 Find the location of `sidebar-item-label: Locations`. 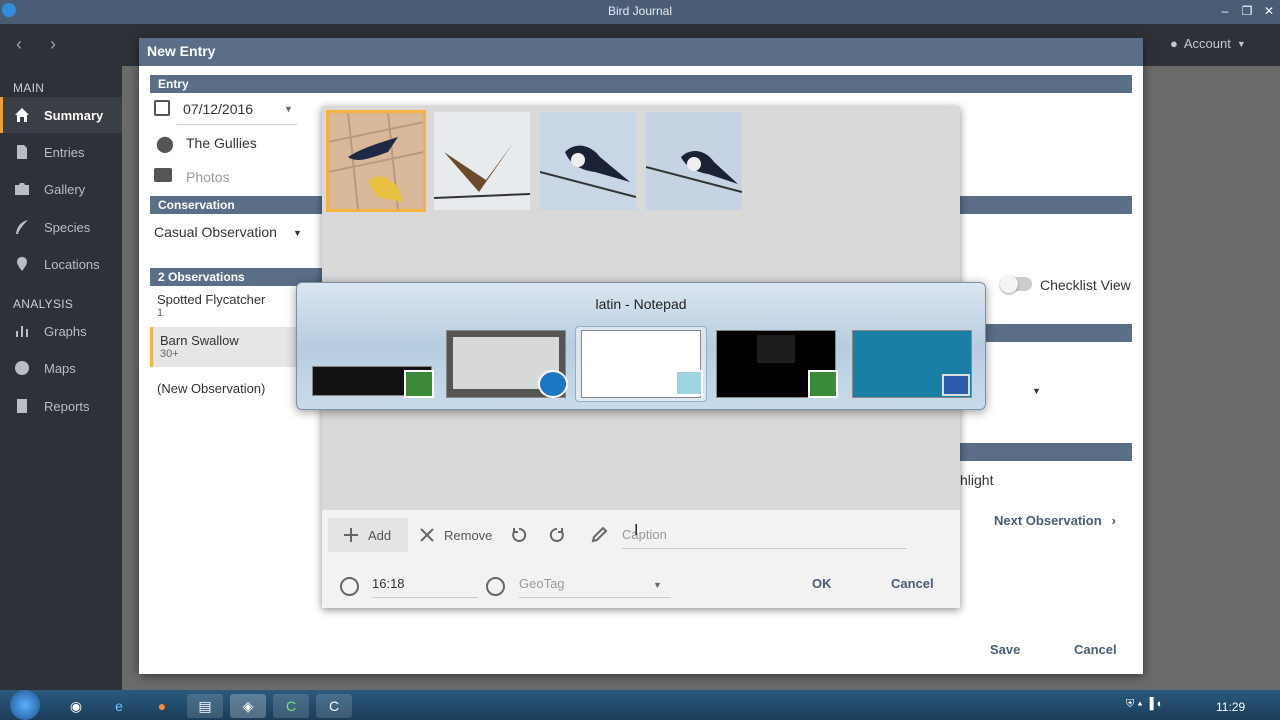

sidebar-item-label: Locations is located at coordinates (72, 264).